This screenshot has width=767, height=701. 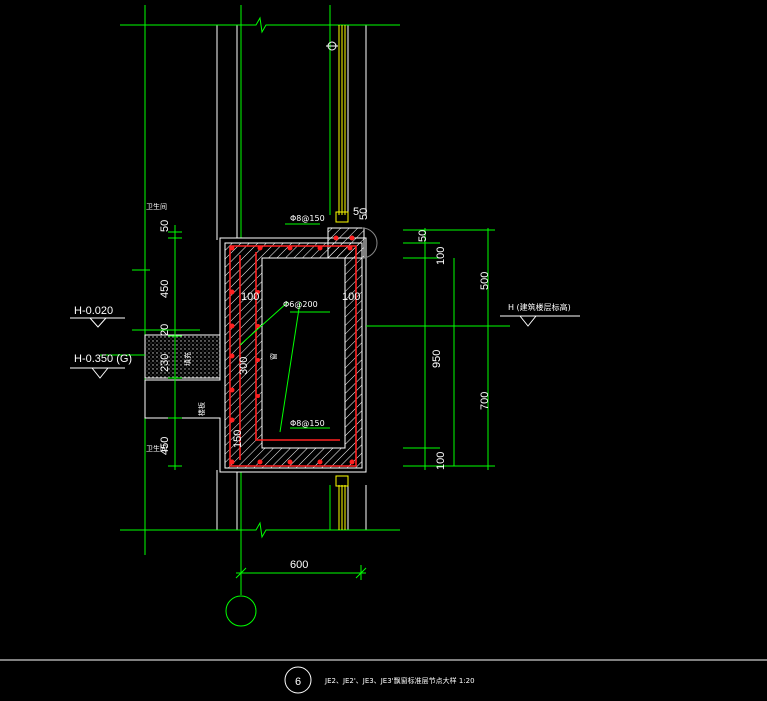 I want to click on cover-left-label: 100, so click(x=250, y=297).